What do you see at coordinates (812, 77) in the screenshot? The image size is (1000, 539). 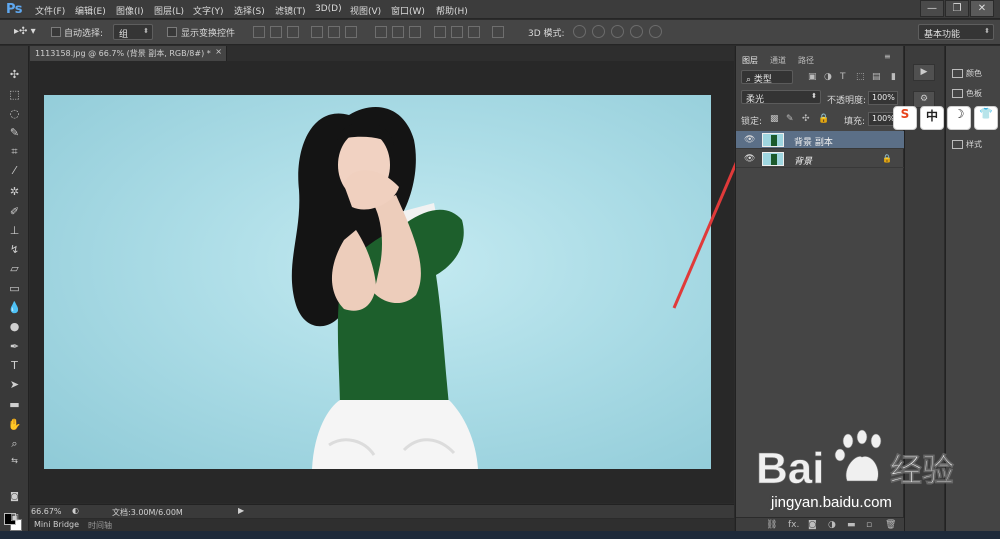 I see `filter-pixel-icon: ▣` at bounding box center [812, 77].